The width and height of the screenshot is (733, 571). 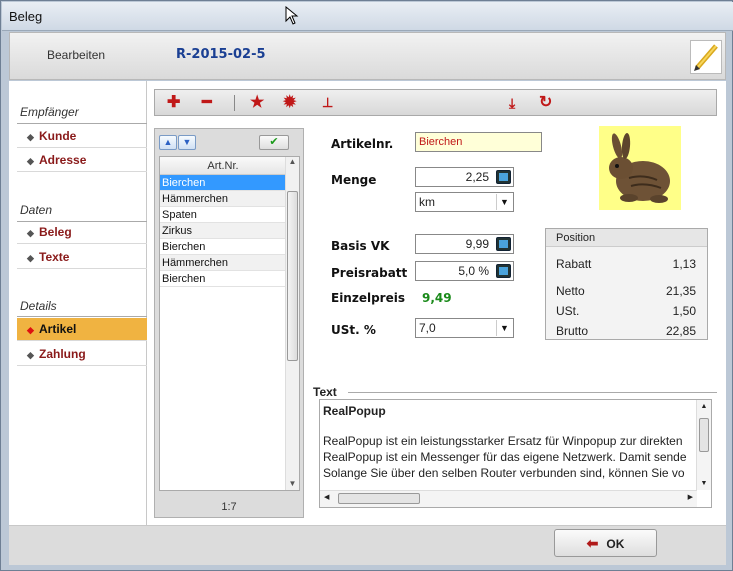 I want to click on pencil-icon, so click(x=706, y=57).